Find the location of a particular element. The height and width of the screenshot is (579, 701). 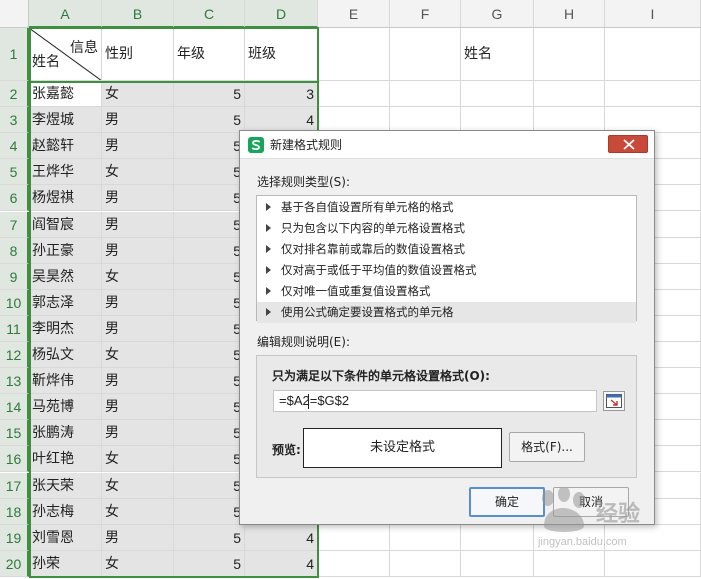

cell-c7: 5 is located at coordinates (209, 224).